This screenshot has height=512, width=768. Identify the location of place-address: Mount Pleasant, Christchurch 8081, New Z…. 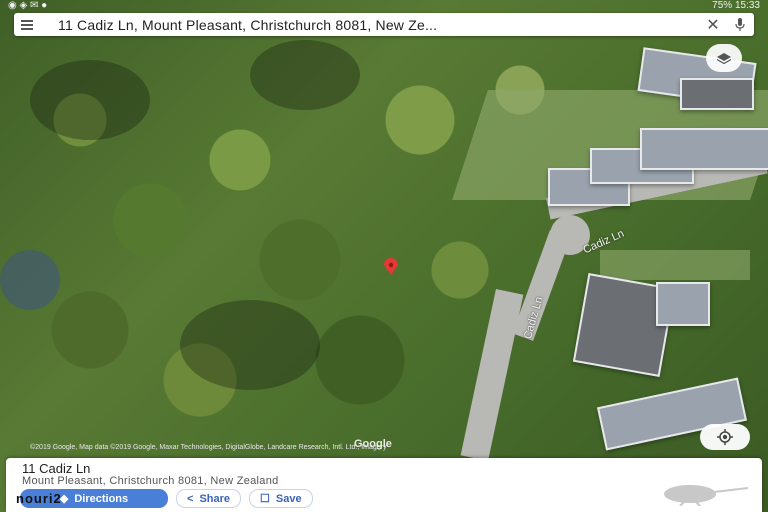
(150, 481).